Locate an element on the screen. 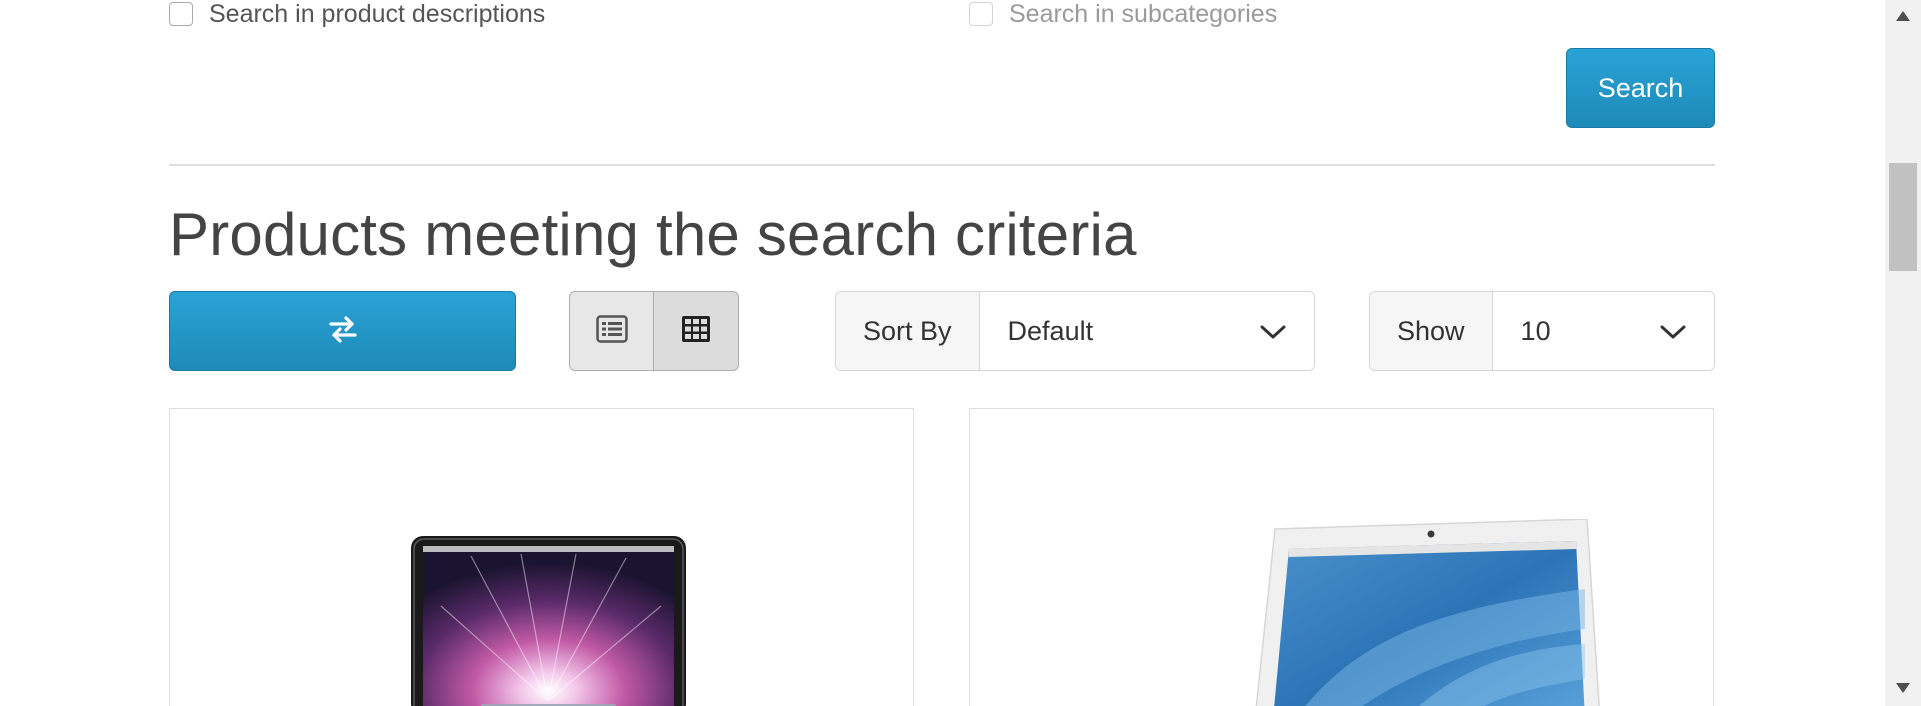 This screenshot has height=706, width=1921. search-descriptions-option: Search in product descriptions is located at coordinates (357, 14).